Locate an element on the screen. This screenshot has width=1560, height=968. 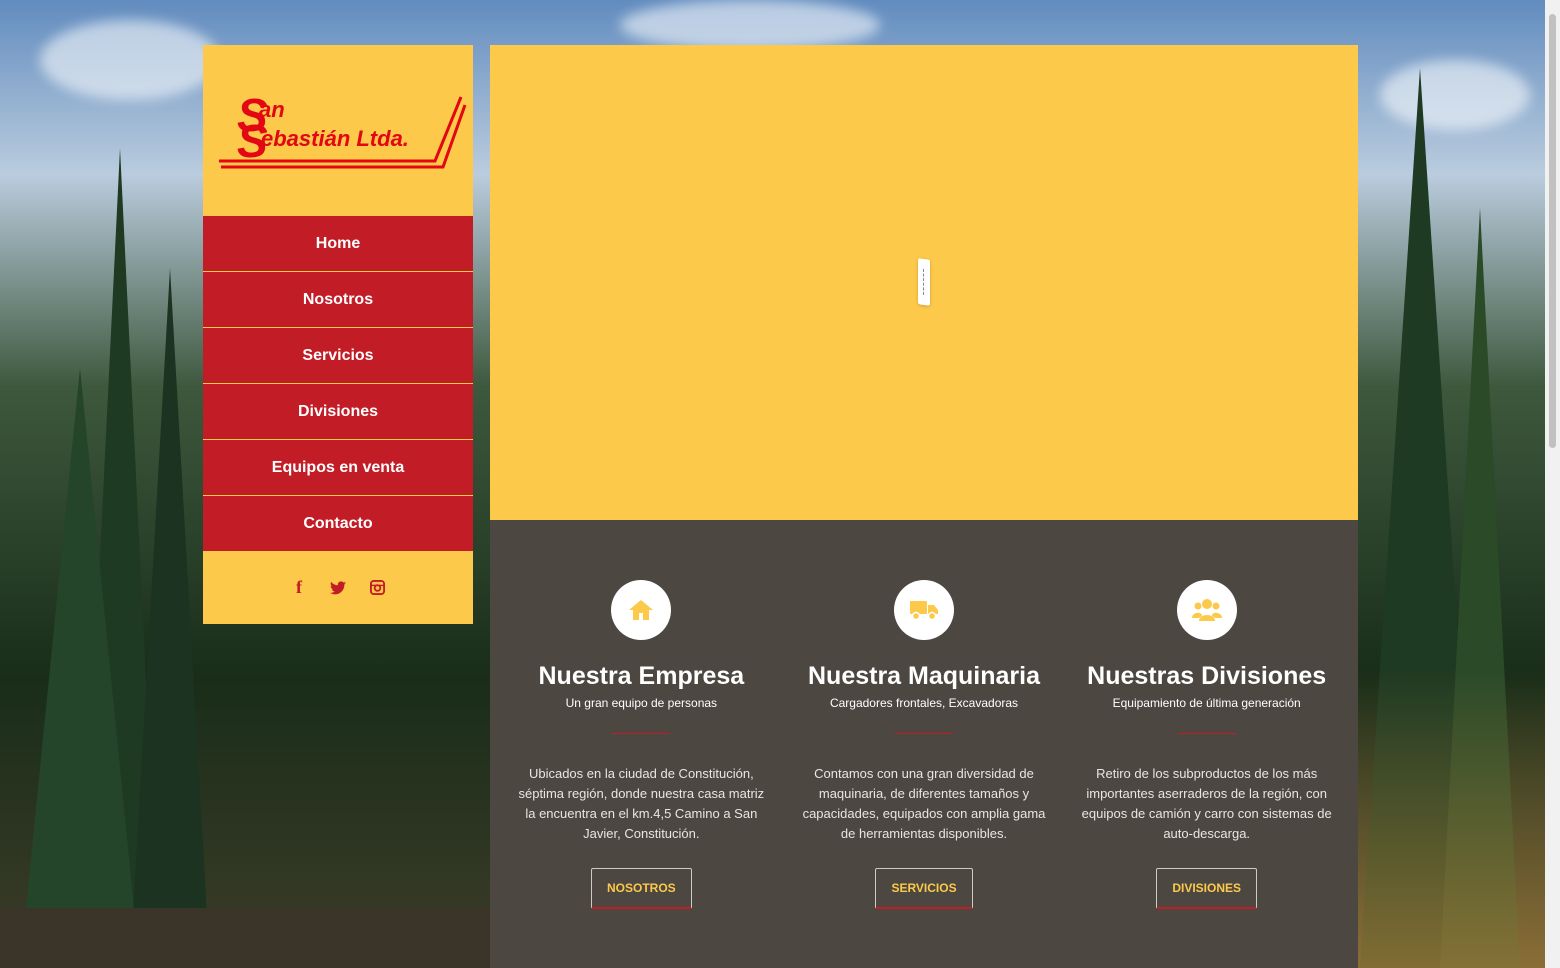
twitter-icon is located at coordinates (338, 587).